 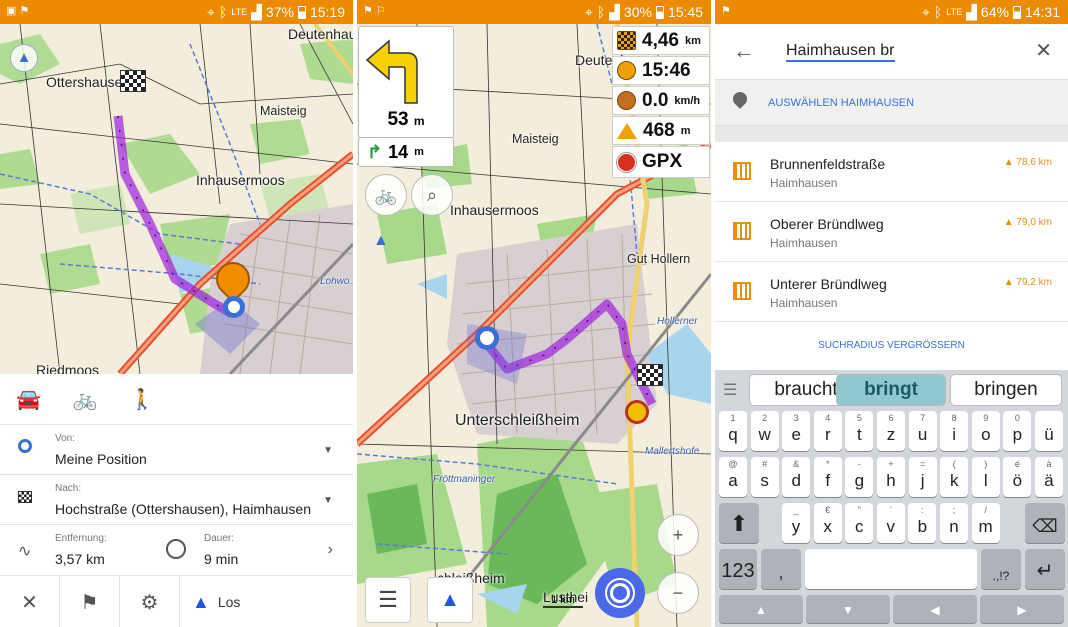 I want to click on from-selector: Von: Meine Position ▼, so click(x=176, y=449).